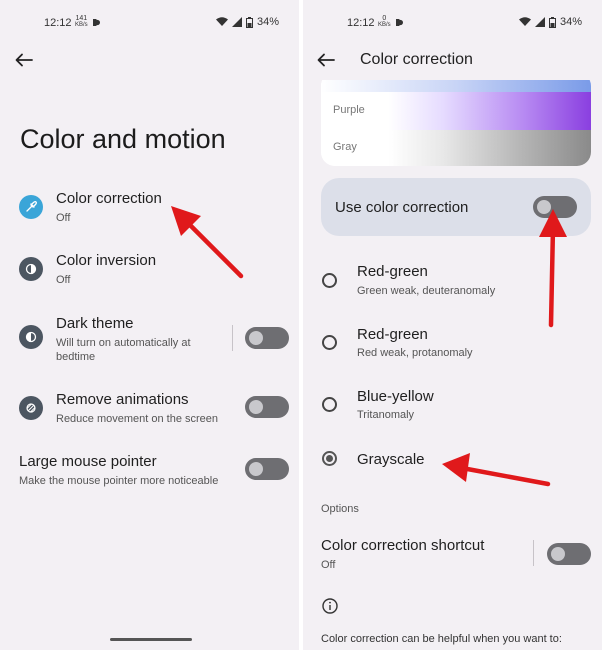  I want to click on setting-title: Color inversion, so click(106, 260).